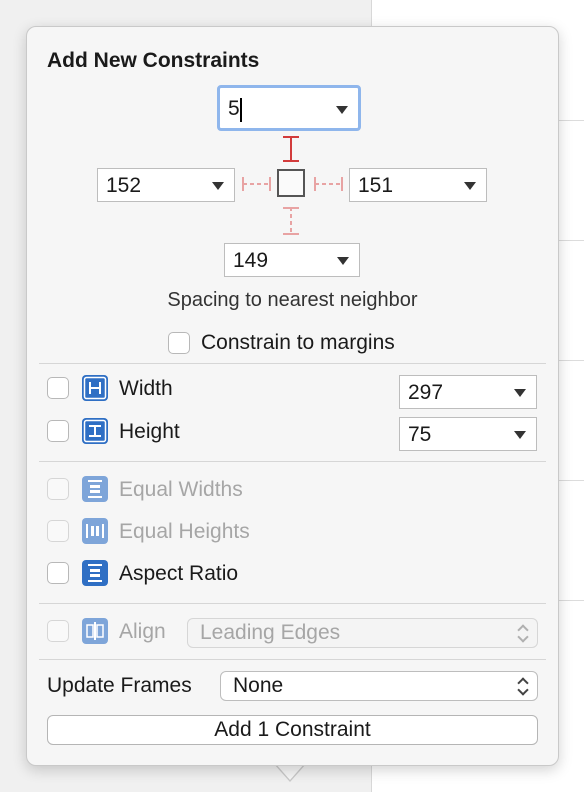  Describe the element at coordinates (362, 633) in the screenshot. I see `align-edges-popup: Leading Edges` at that location.